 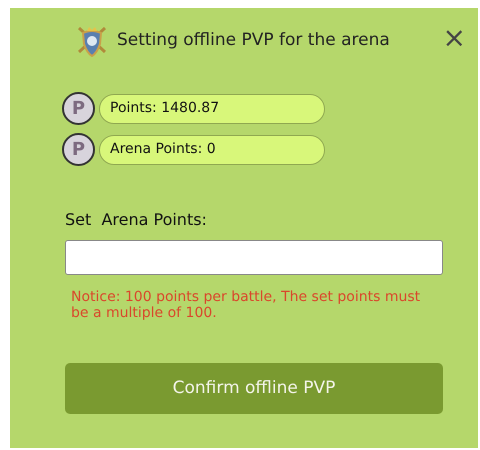 I want to click on points-display: Points: 1480.87, so click(x=212, y=109).